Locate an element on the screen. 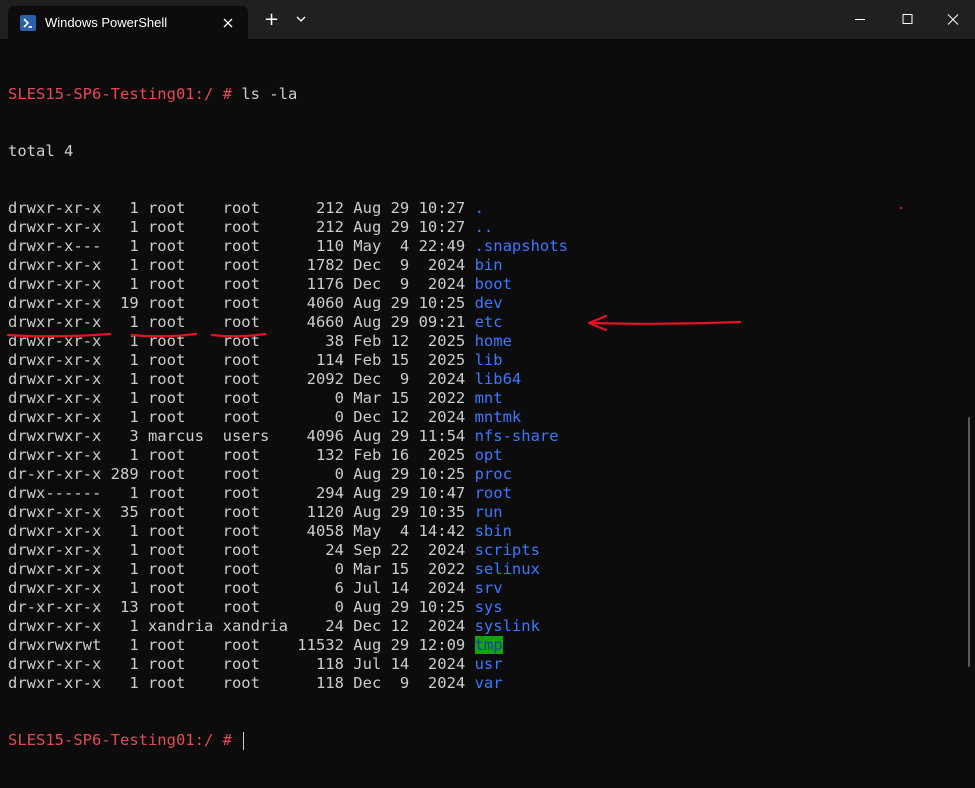  minimize-button is located at coordinates (860, 19).